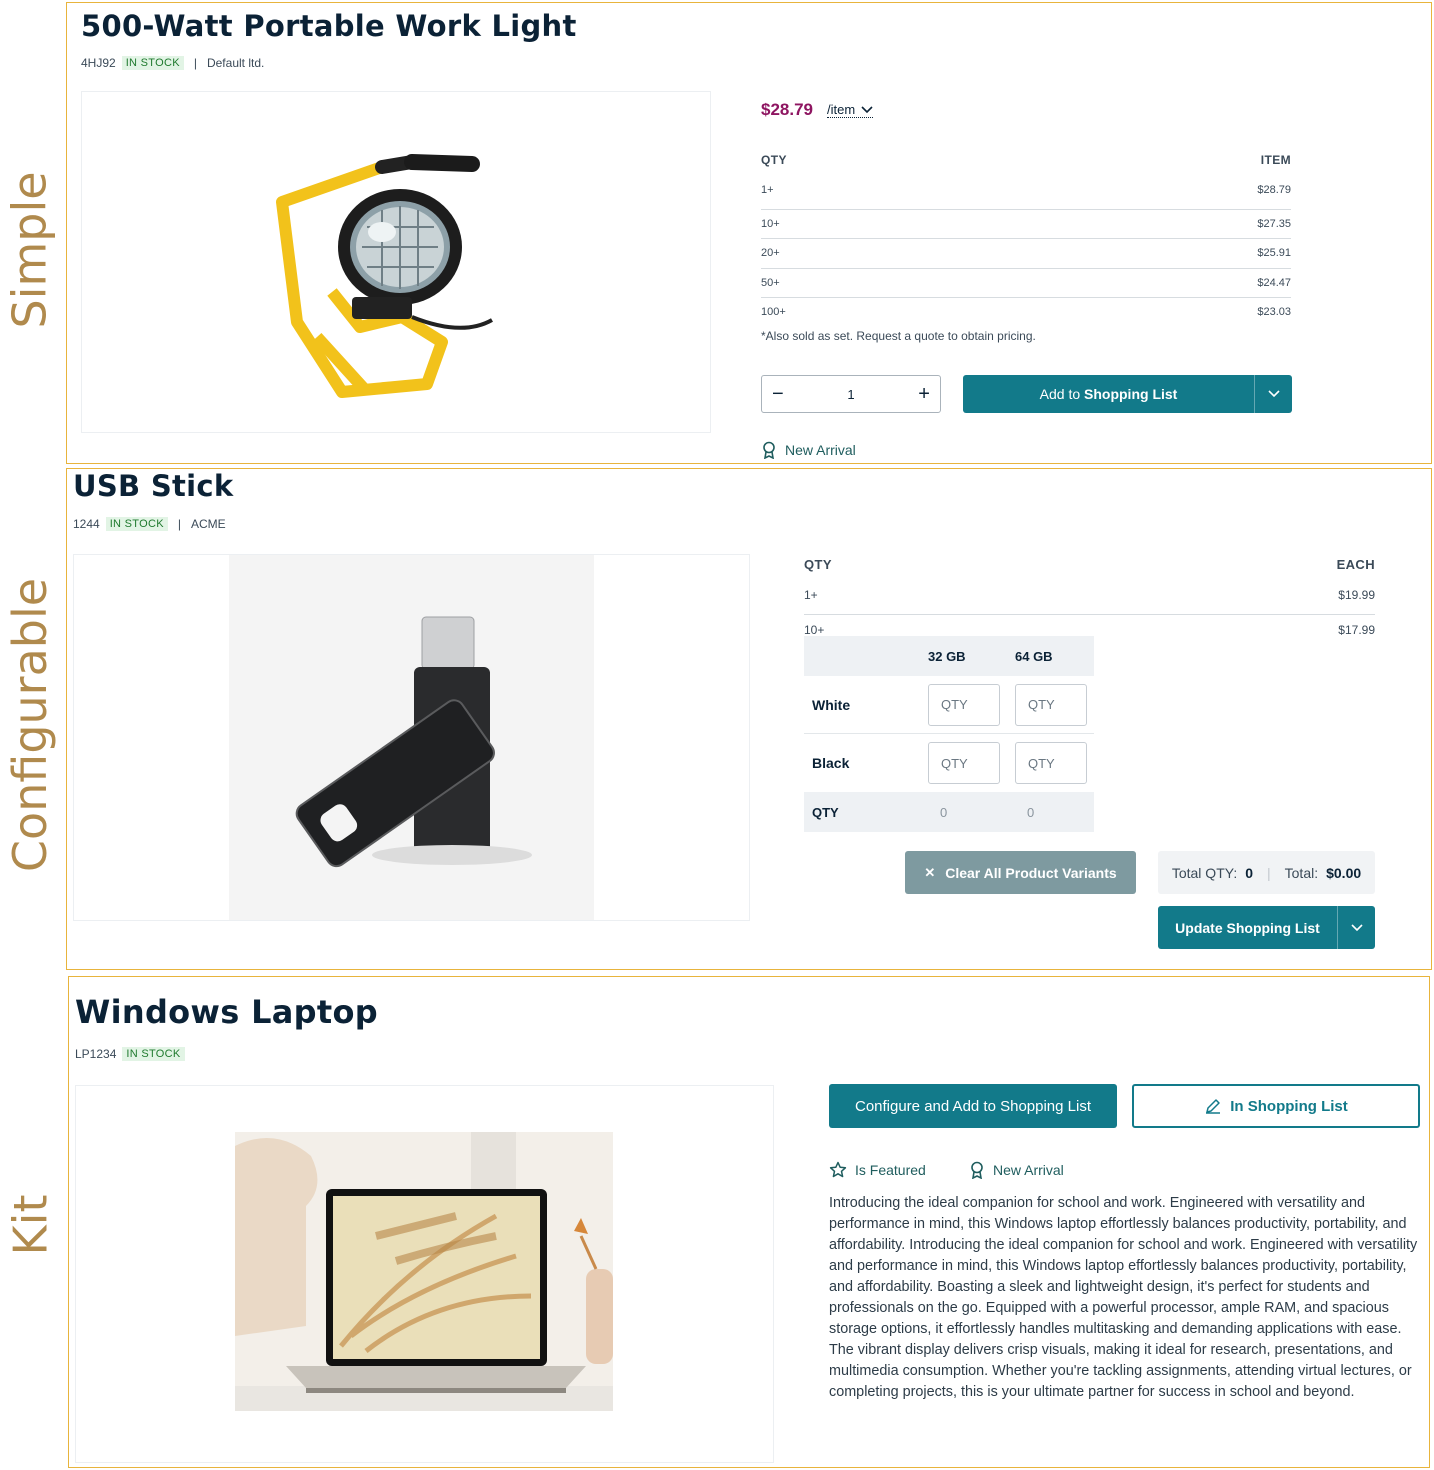 Image resolution: width=1434 pixels, height=1470 pixels. I want to click on qty-input-black-64gb: QTY, so click(1051, 763).